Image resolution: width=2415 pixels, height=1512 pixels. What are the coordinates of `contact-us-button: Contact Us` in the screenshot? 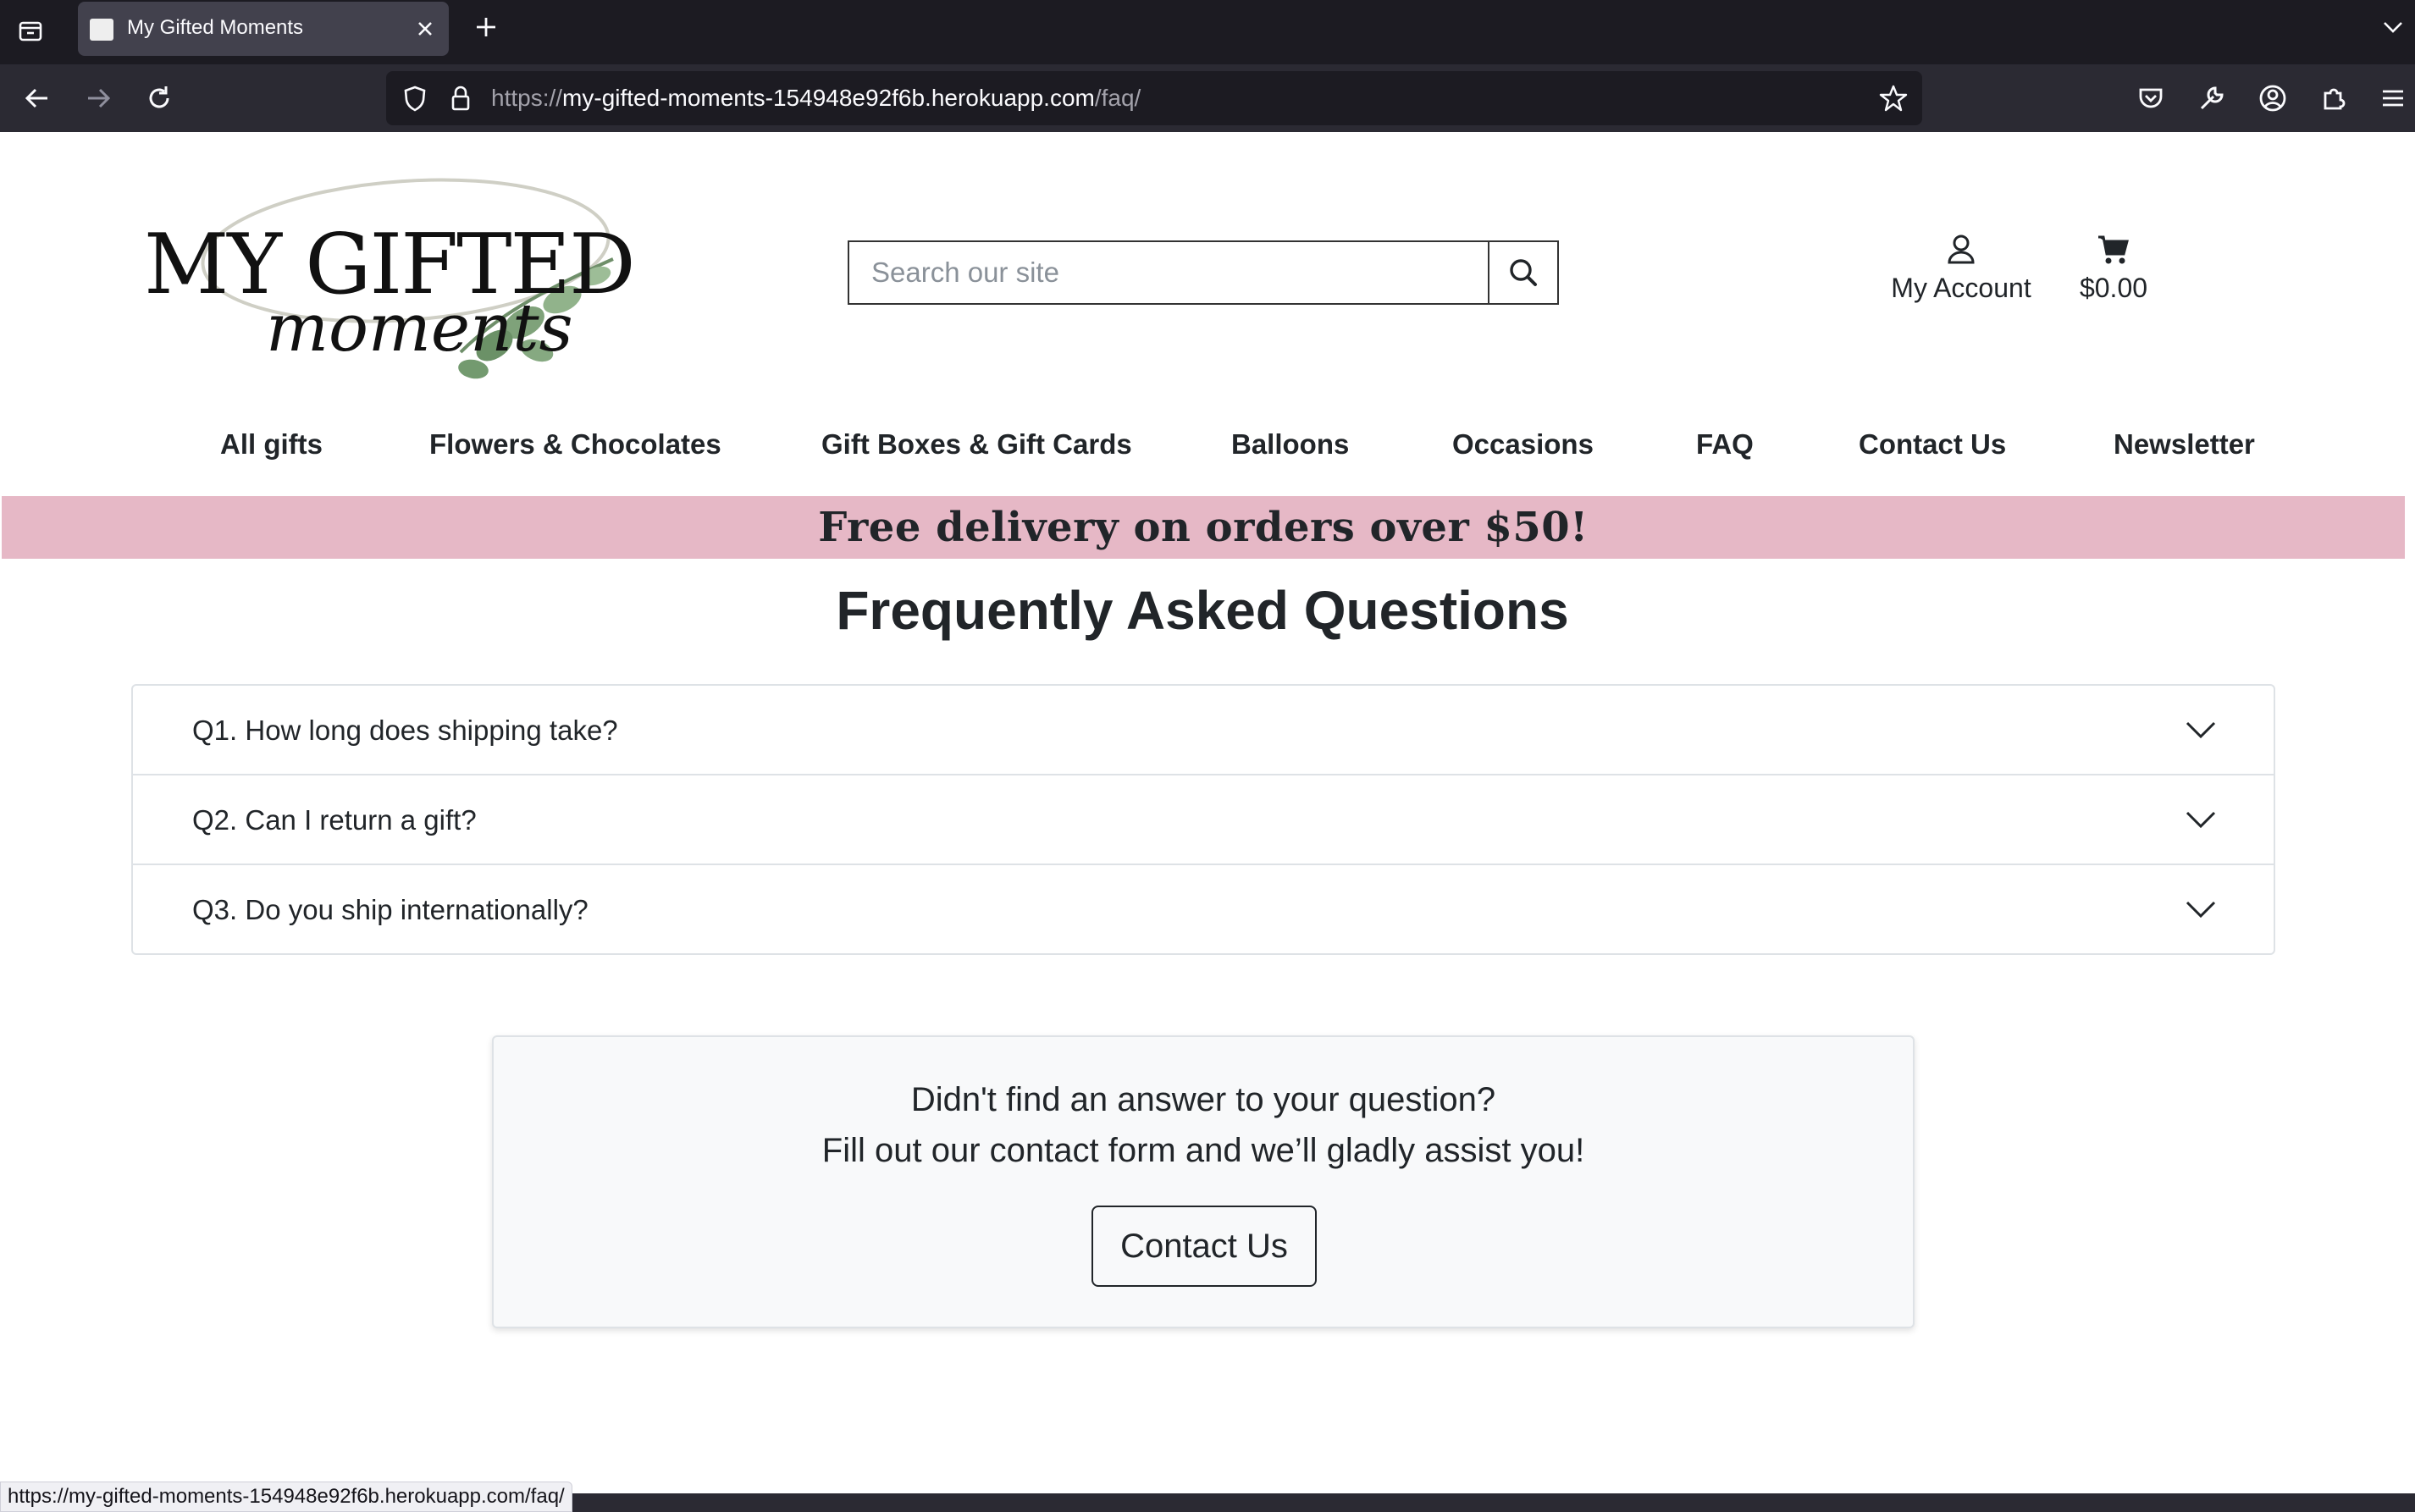 It's located at (1204, 1246).